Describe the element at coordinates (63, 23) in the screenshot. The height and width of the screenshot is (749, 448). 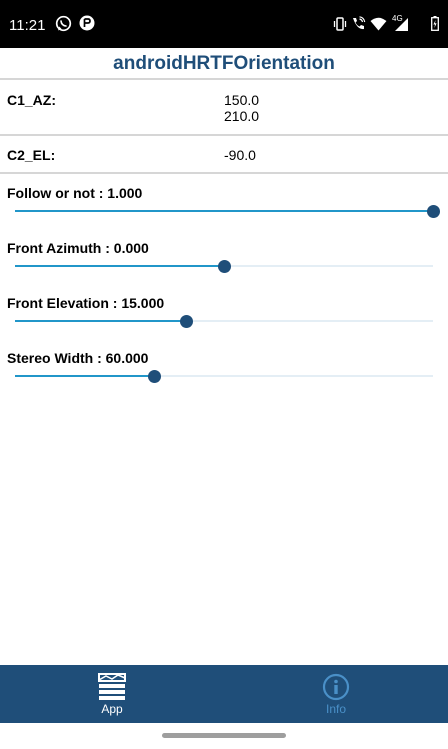
I see `whatsapp-icon` at that location.